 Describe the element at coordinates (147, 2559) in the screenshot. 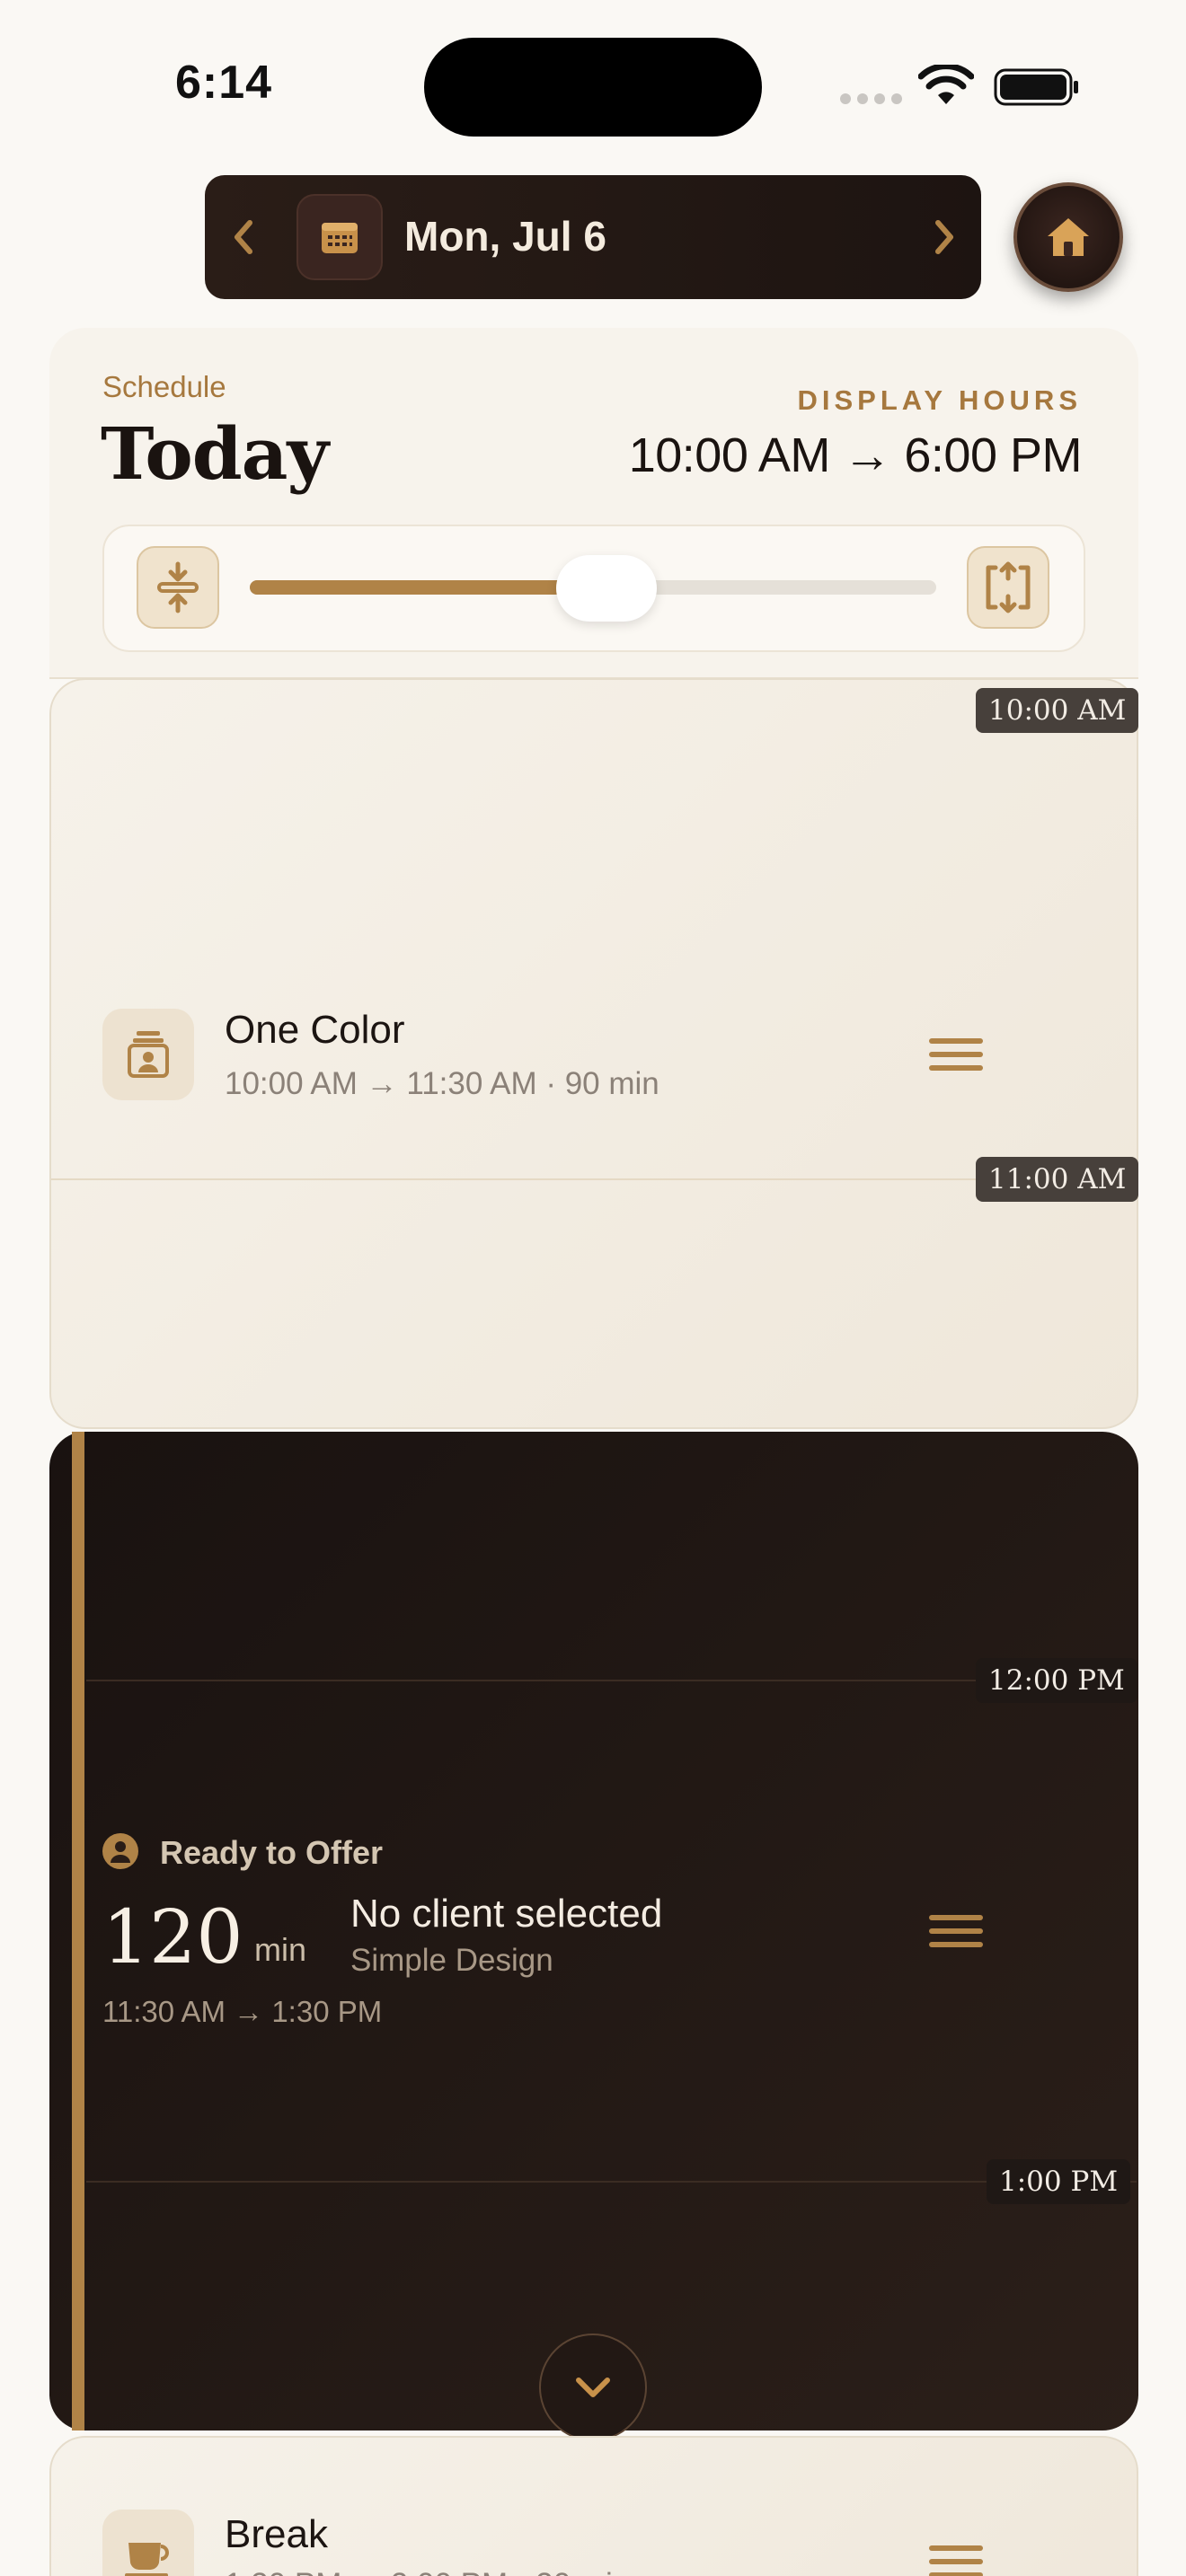

I see `coffee-cup-icon` at that location.